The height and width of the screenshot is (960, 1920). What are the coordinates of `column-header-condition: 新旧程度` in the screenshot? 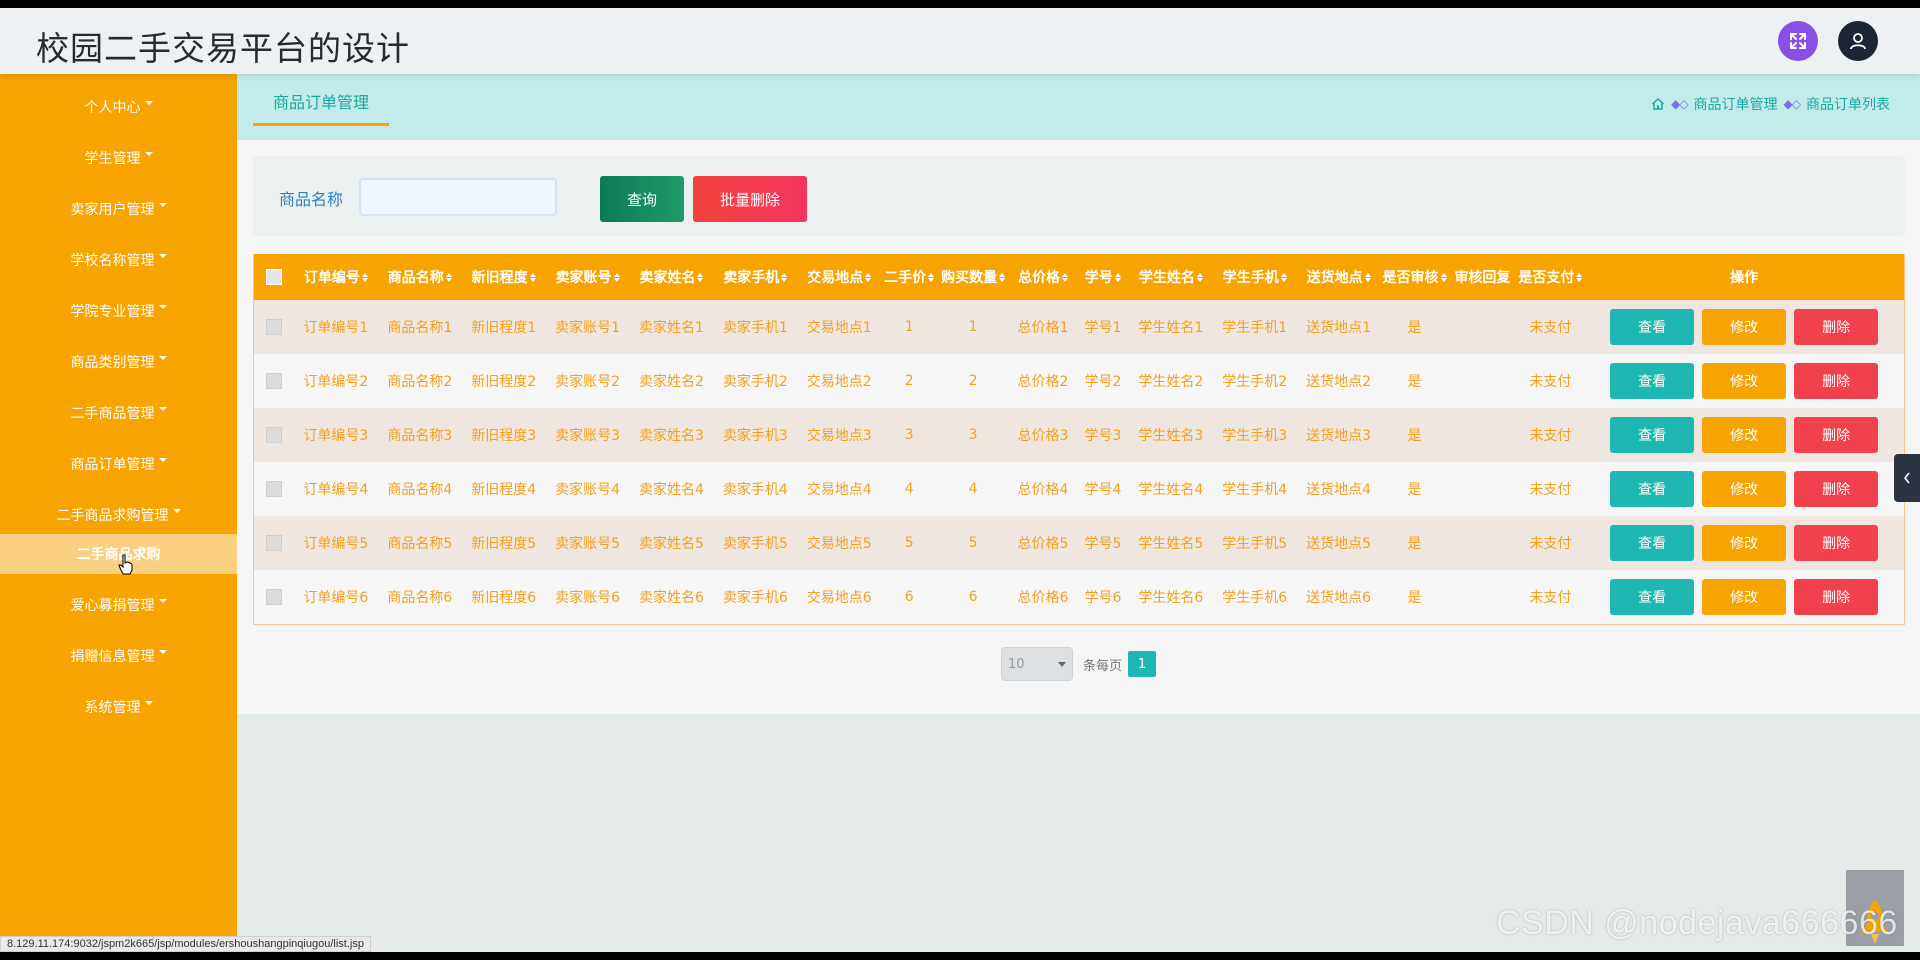 It's located at (504, 277).